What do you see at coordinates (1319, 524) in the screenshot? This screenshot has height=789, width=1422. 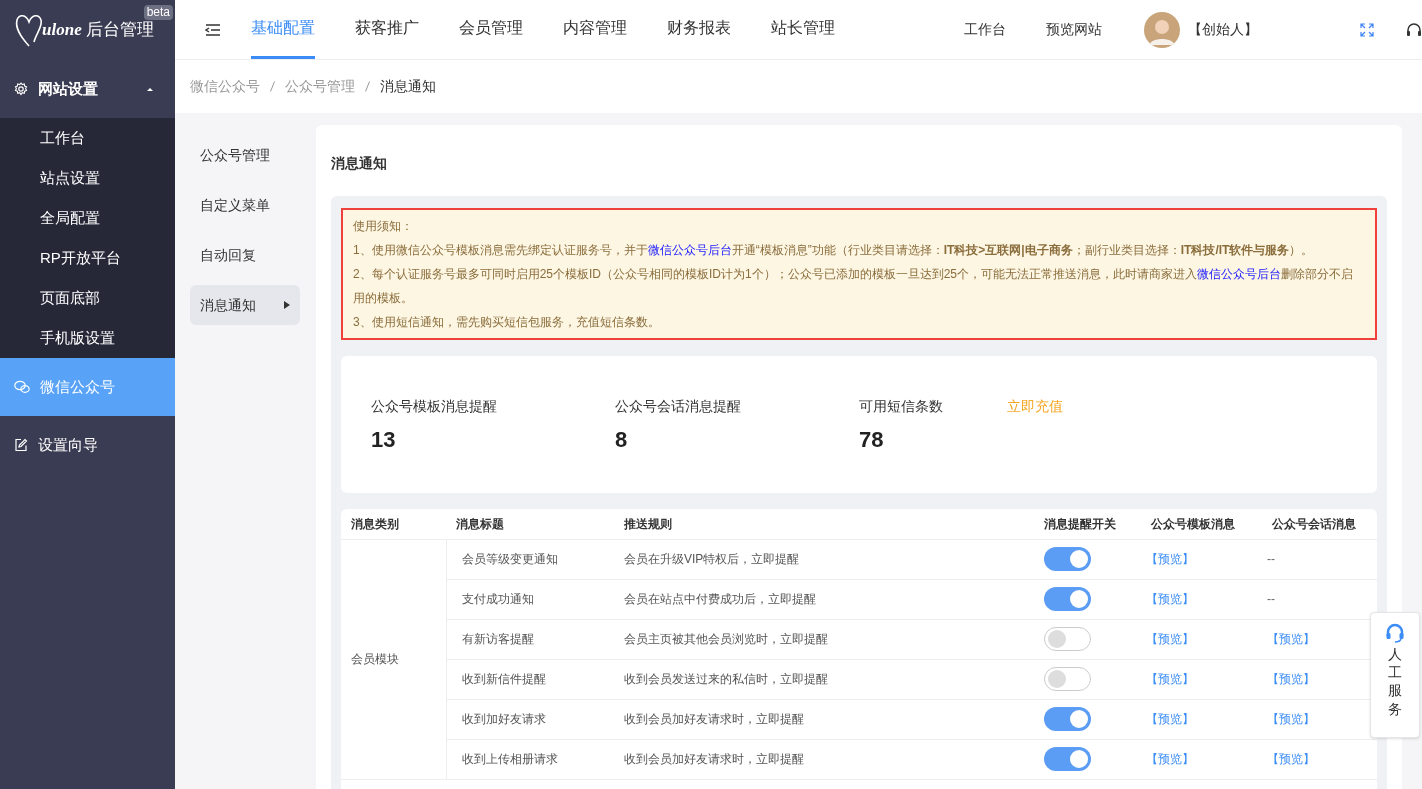 I see `column-header: 公众号会话消息` at bounding box center [1319, 524].